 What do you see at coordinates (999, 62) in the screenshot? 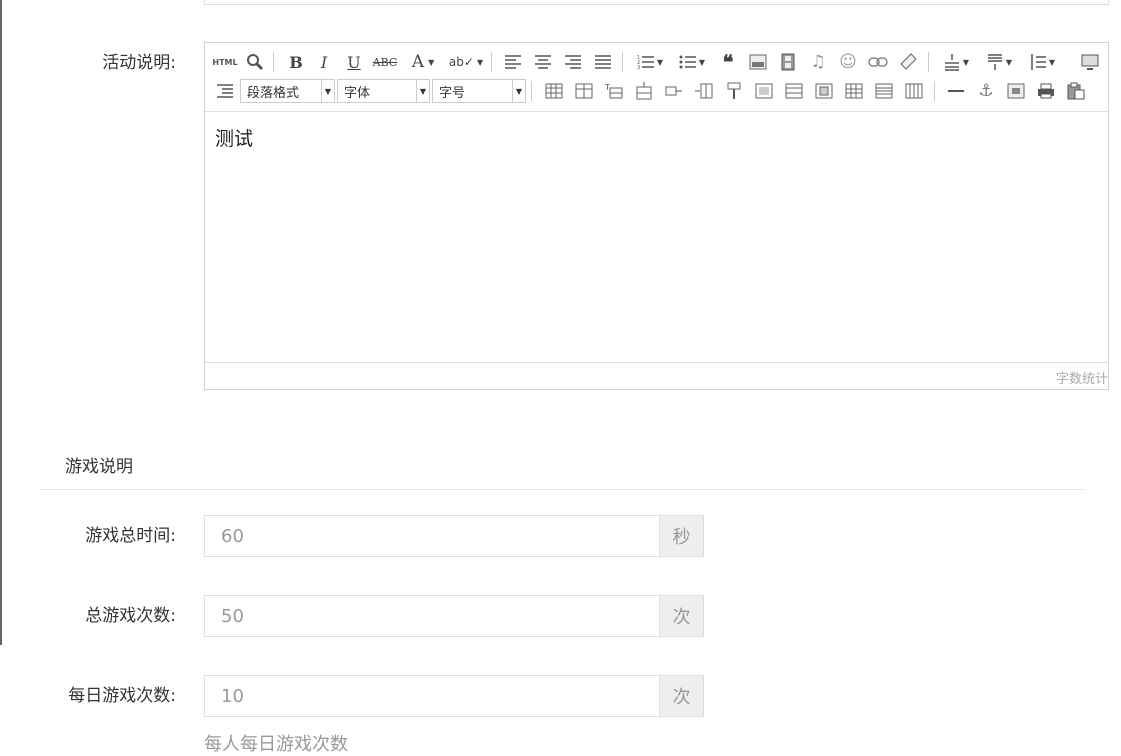
I see `row-spacing-bottom-icon: ▼` at bounding box center [999, 62].